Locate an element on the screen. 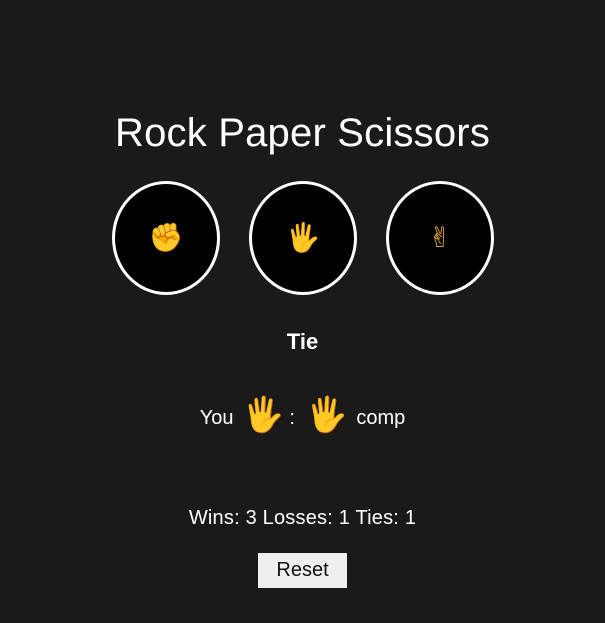 Image resolution: width=605 pixels, height=623 pixels. rock-button: ✊ is located at coordinates (166, 238).